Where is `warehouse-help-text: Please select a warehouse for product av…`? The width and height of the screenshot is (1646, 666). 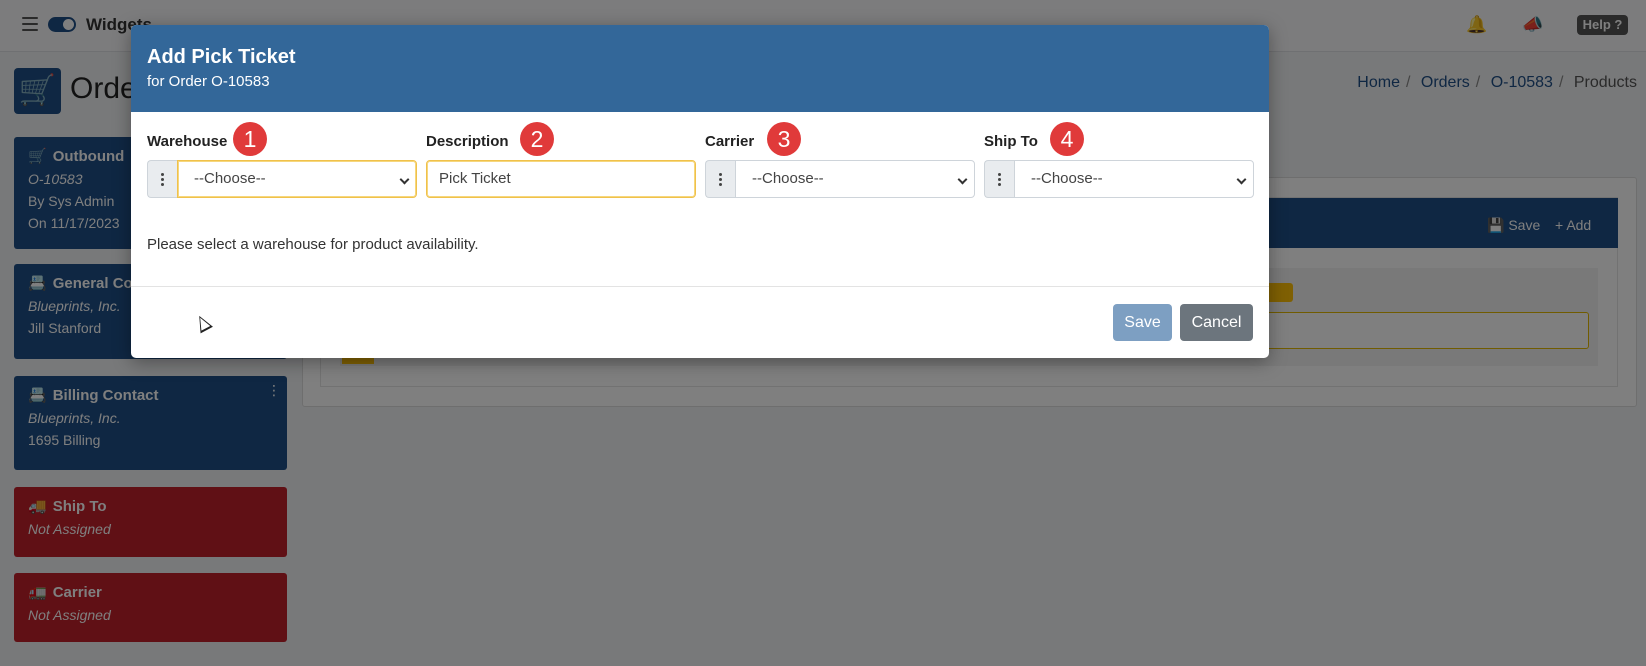 warehouse-help-text: Please select a warehouse for product av… is located at coordinates (313, 244).